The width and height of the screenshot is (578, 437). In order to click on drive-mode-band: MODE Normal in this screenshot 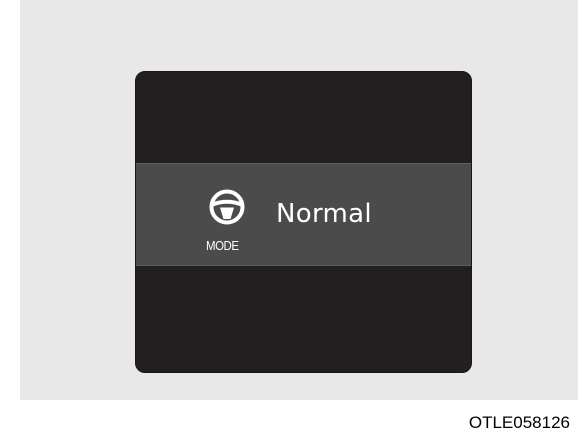, I will do `click(303, 214)`.